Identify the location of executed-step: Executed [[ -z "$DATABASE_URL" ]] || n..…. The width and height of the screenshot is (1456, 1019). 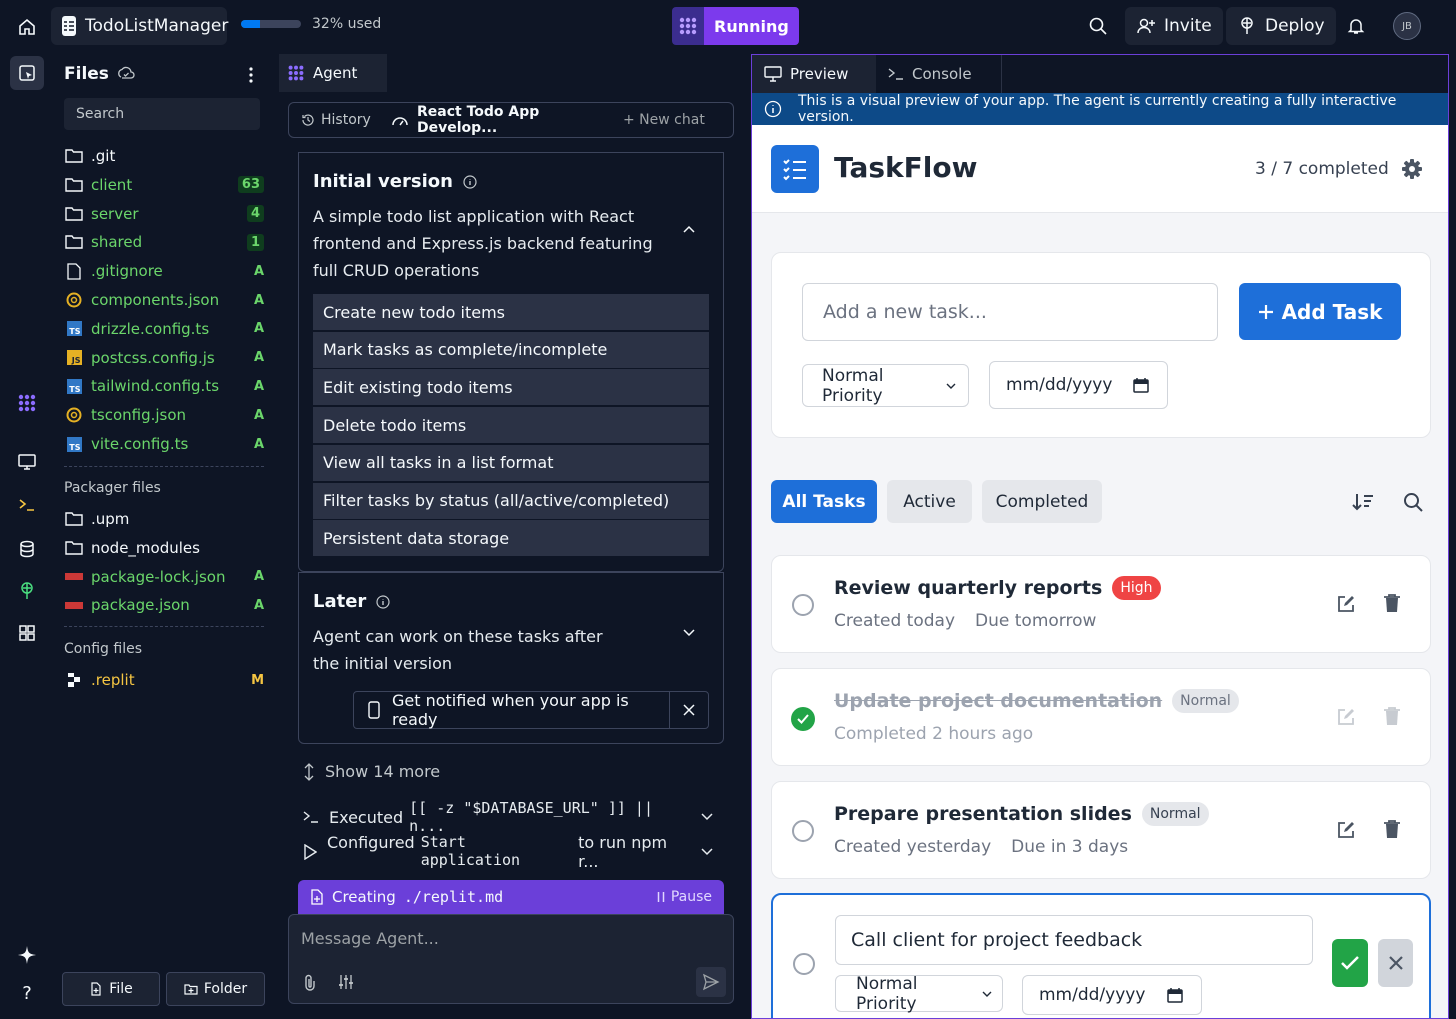
(508, 817).